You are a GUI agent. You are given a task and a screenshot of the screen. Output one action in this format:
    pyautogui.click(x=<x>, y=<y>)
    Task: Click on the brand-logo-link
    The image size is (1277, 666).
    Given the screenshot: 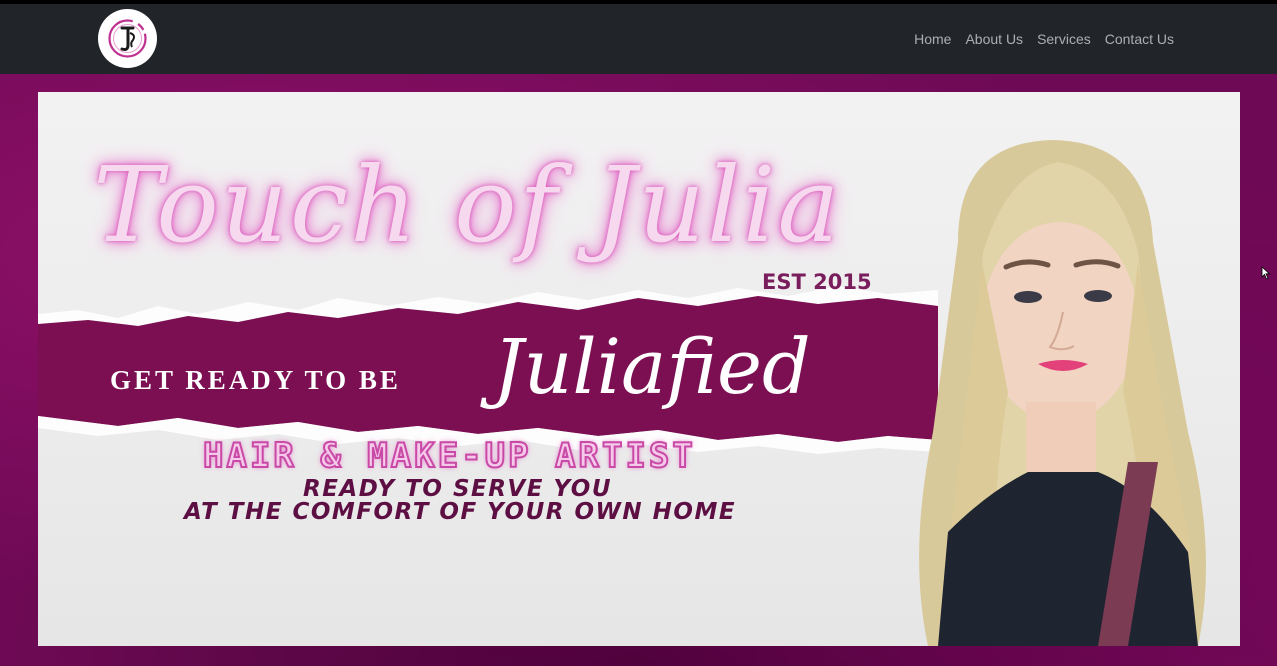 What is the action you would take?
    pyautogui.click(x=127, y=38)
    